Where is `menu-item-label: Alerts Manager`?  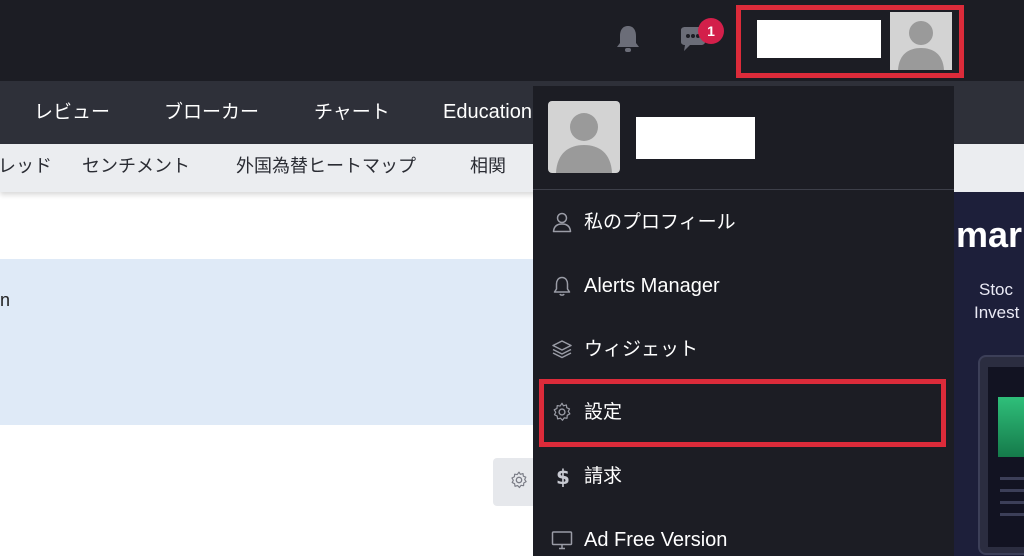 menu-item-label: Alerts Manager is located at coordinates (652, 286).